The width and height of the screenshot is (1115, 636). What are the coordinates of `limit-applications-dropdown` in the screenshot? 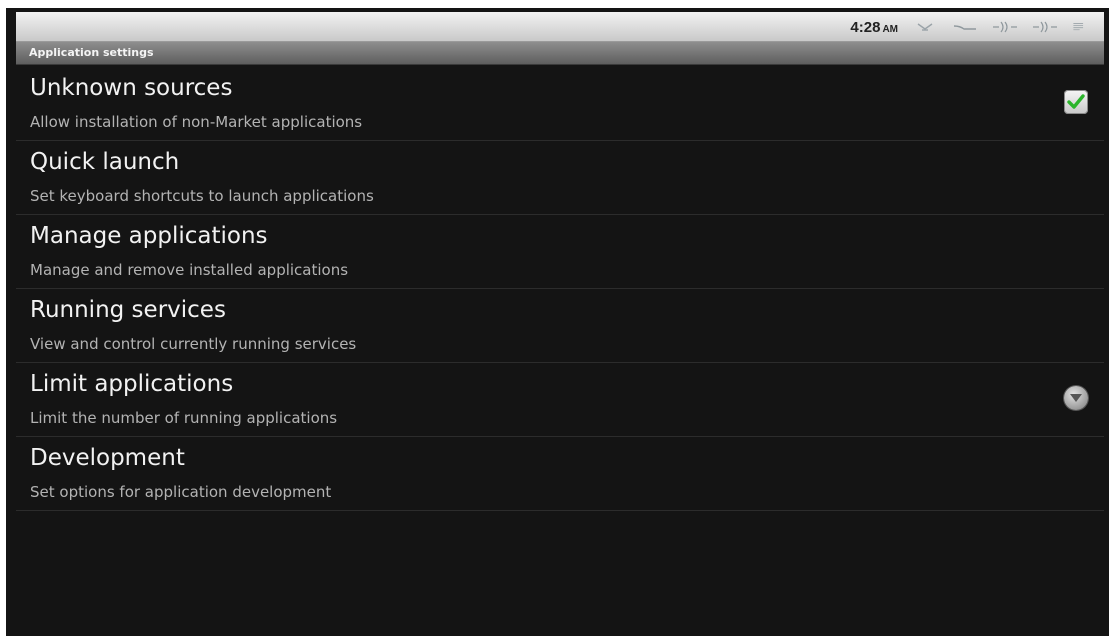 It's located at (1076, 398).